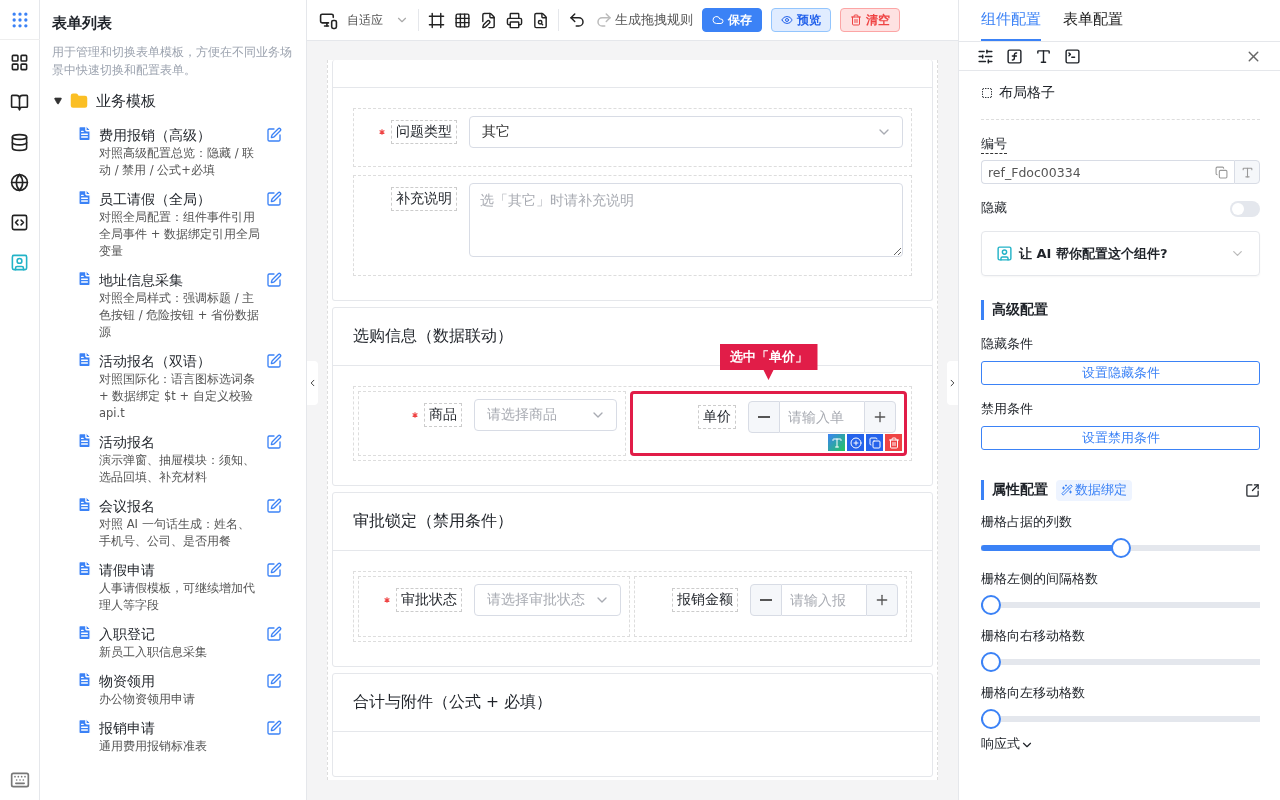  I want to click on generate-rules-link: 生成拖拽规则, so click(654, 20).